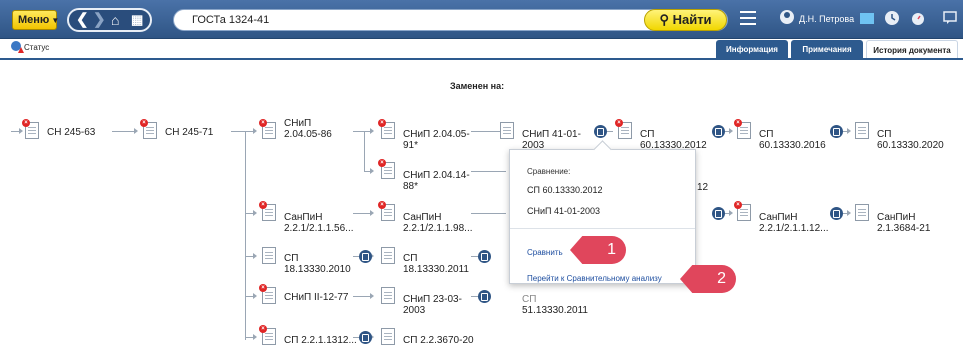 Image resolution: width=963 pixels, height=346 pixels. I want to click on find-button: ⚲ Найти, so click(685, 20).